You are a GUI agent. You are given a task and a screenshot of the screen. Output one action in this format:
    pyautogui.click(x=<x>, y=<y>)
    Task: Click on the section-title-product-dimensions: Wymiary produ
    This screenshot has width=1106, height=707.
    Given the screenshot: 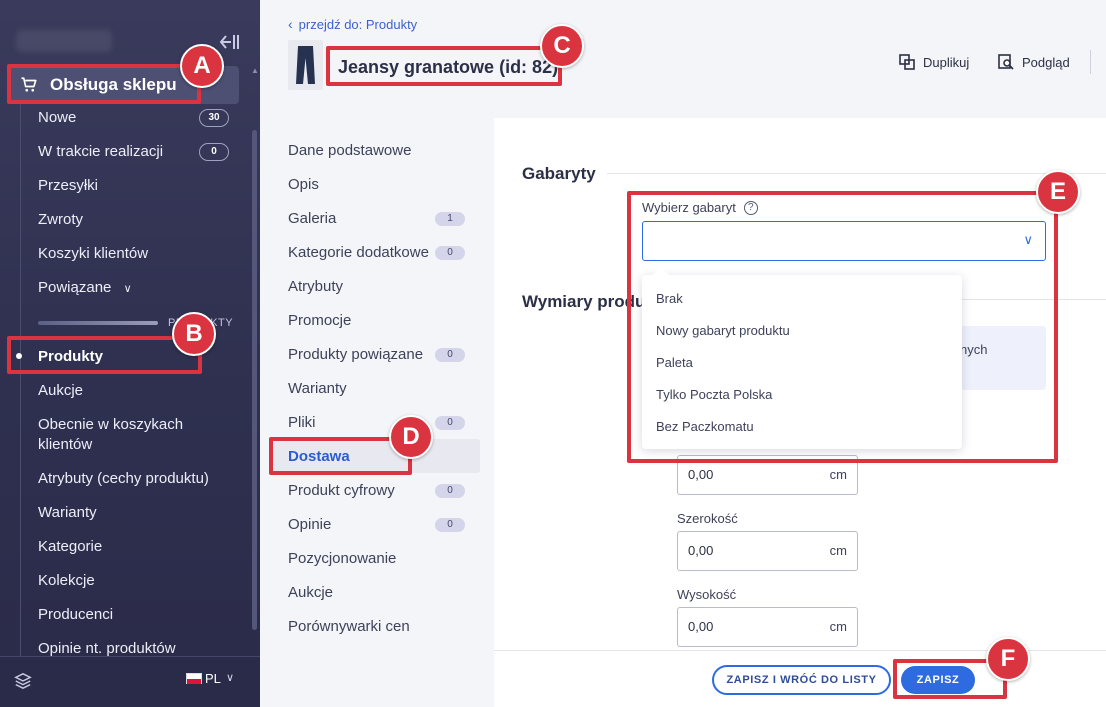 What is the action you would take?
    pyautogui.click(x=584, y=301)
    